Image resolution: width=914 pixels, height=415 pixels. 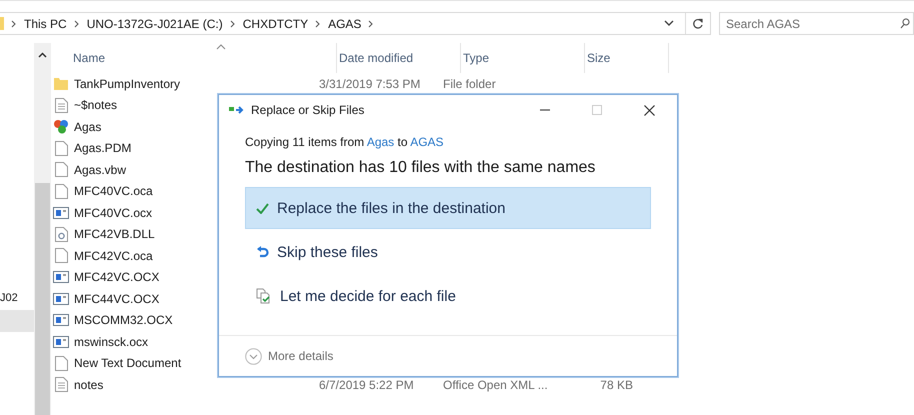 I want to click on copy-arrow-icon, so click(x=237, y=110).